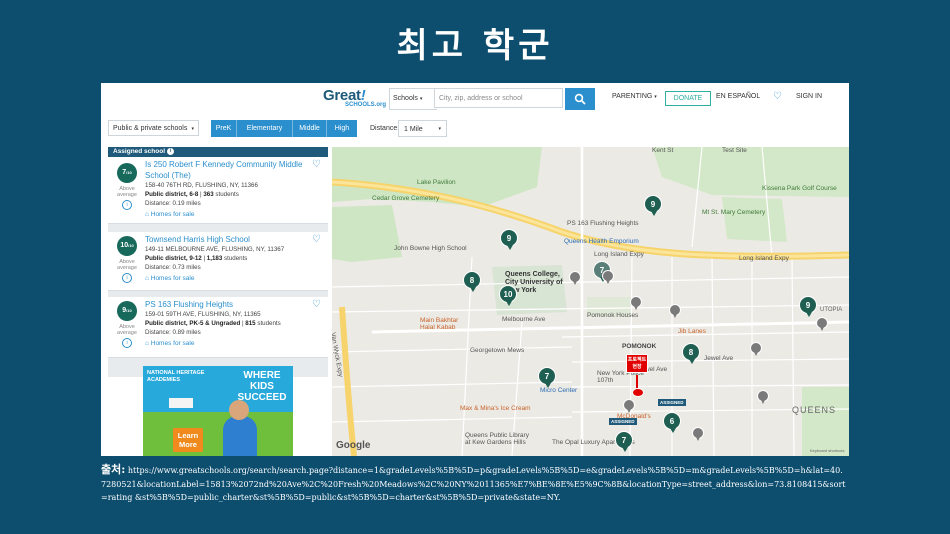 The image size is (950, 534). Describe the element at coordinates (201, 185) in the screenshot. I see `school-address: 158-40 76TH RD, FLUSHING, NY, 11366` at that location.